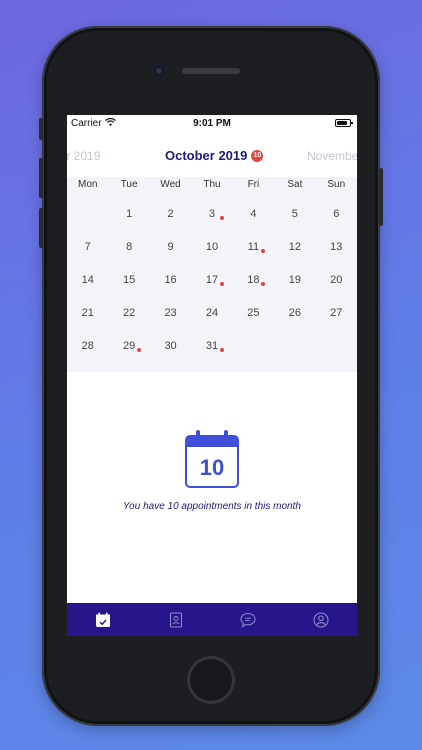 Image resolution: width=422 pixels, height=750 pixels. What do you see at coordinates (253, 247) in the screenshot?
I see `day-number: 11` at bounding box center [253, 247].